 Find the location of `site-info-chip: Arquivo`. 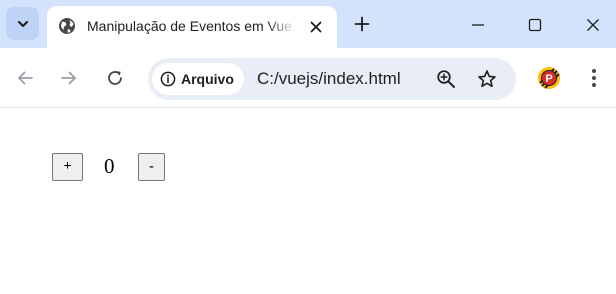

site-info-chip: Arquivo is located at coordinates (198, 79).